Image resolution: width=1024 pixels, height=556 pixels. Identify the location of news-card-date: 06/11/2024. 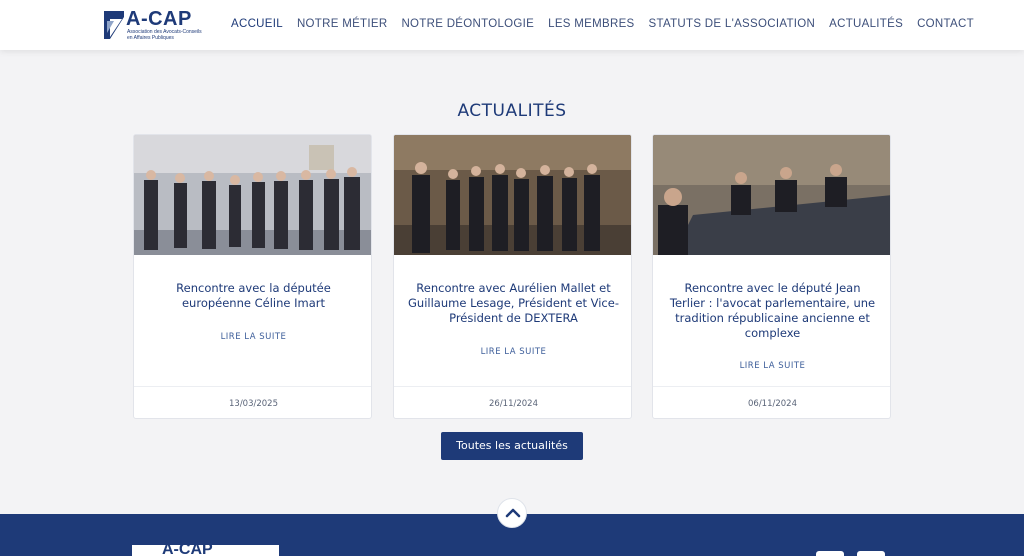
(772, 404).